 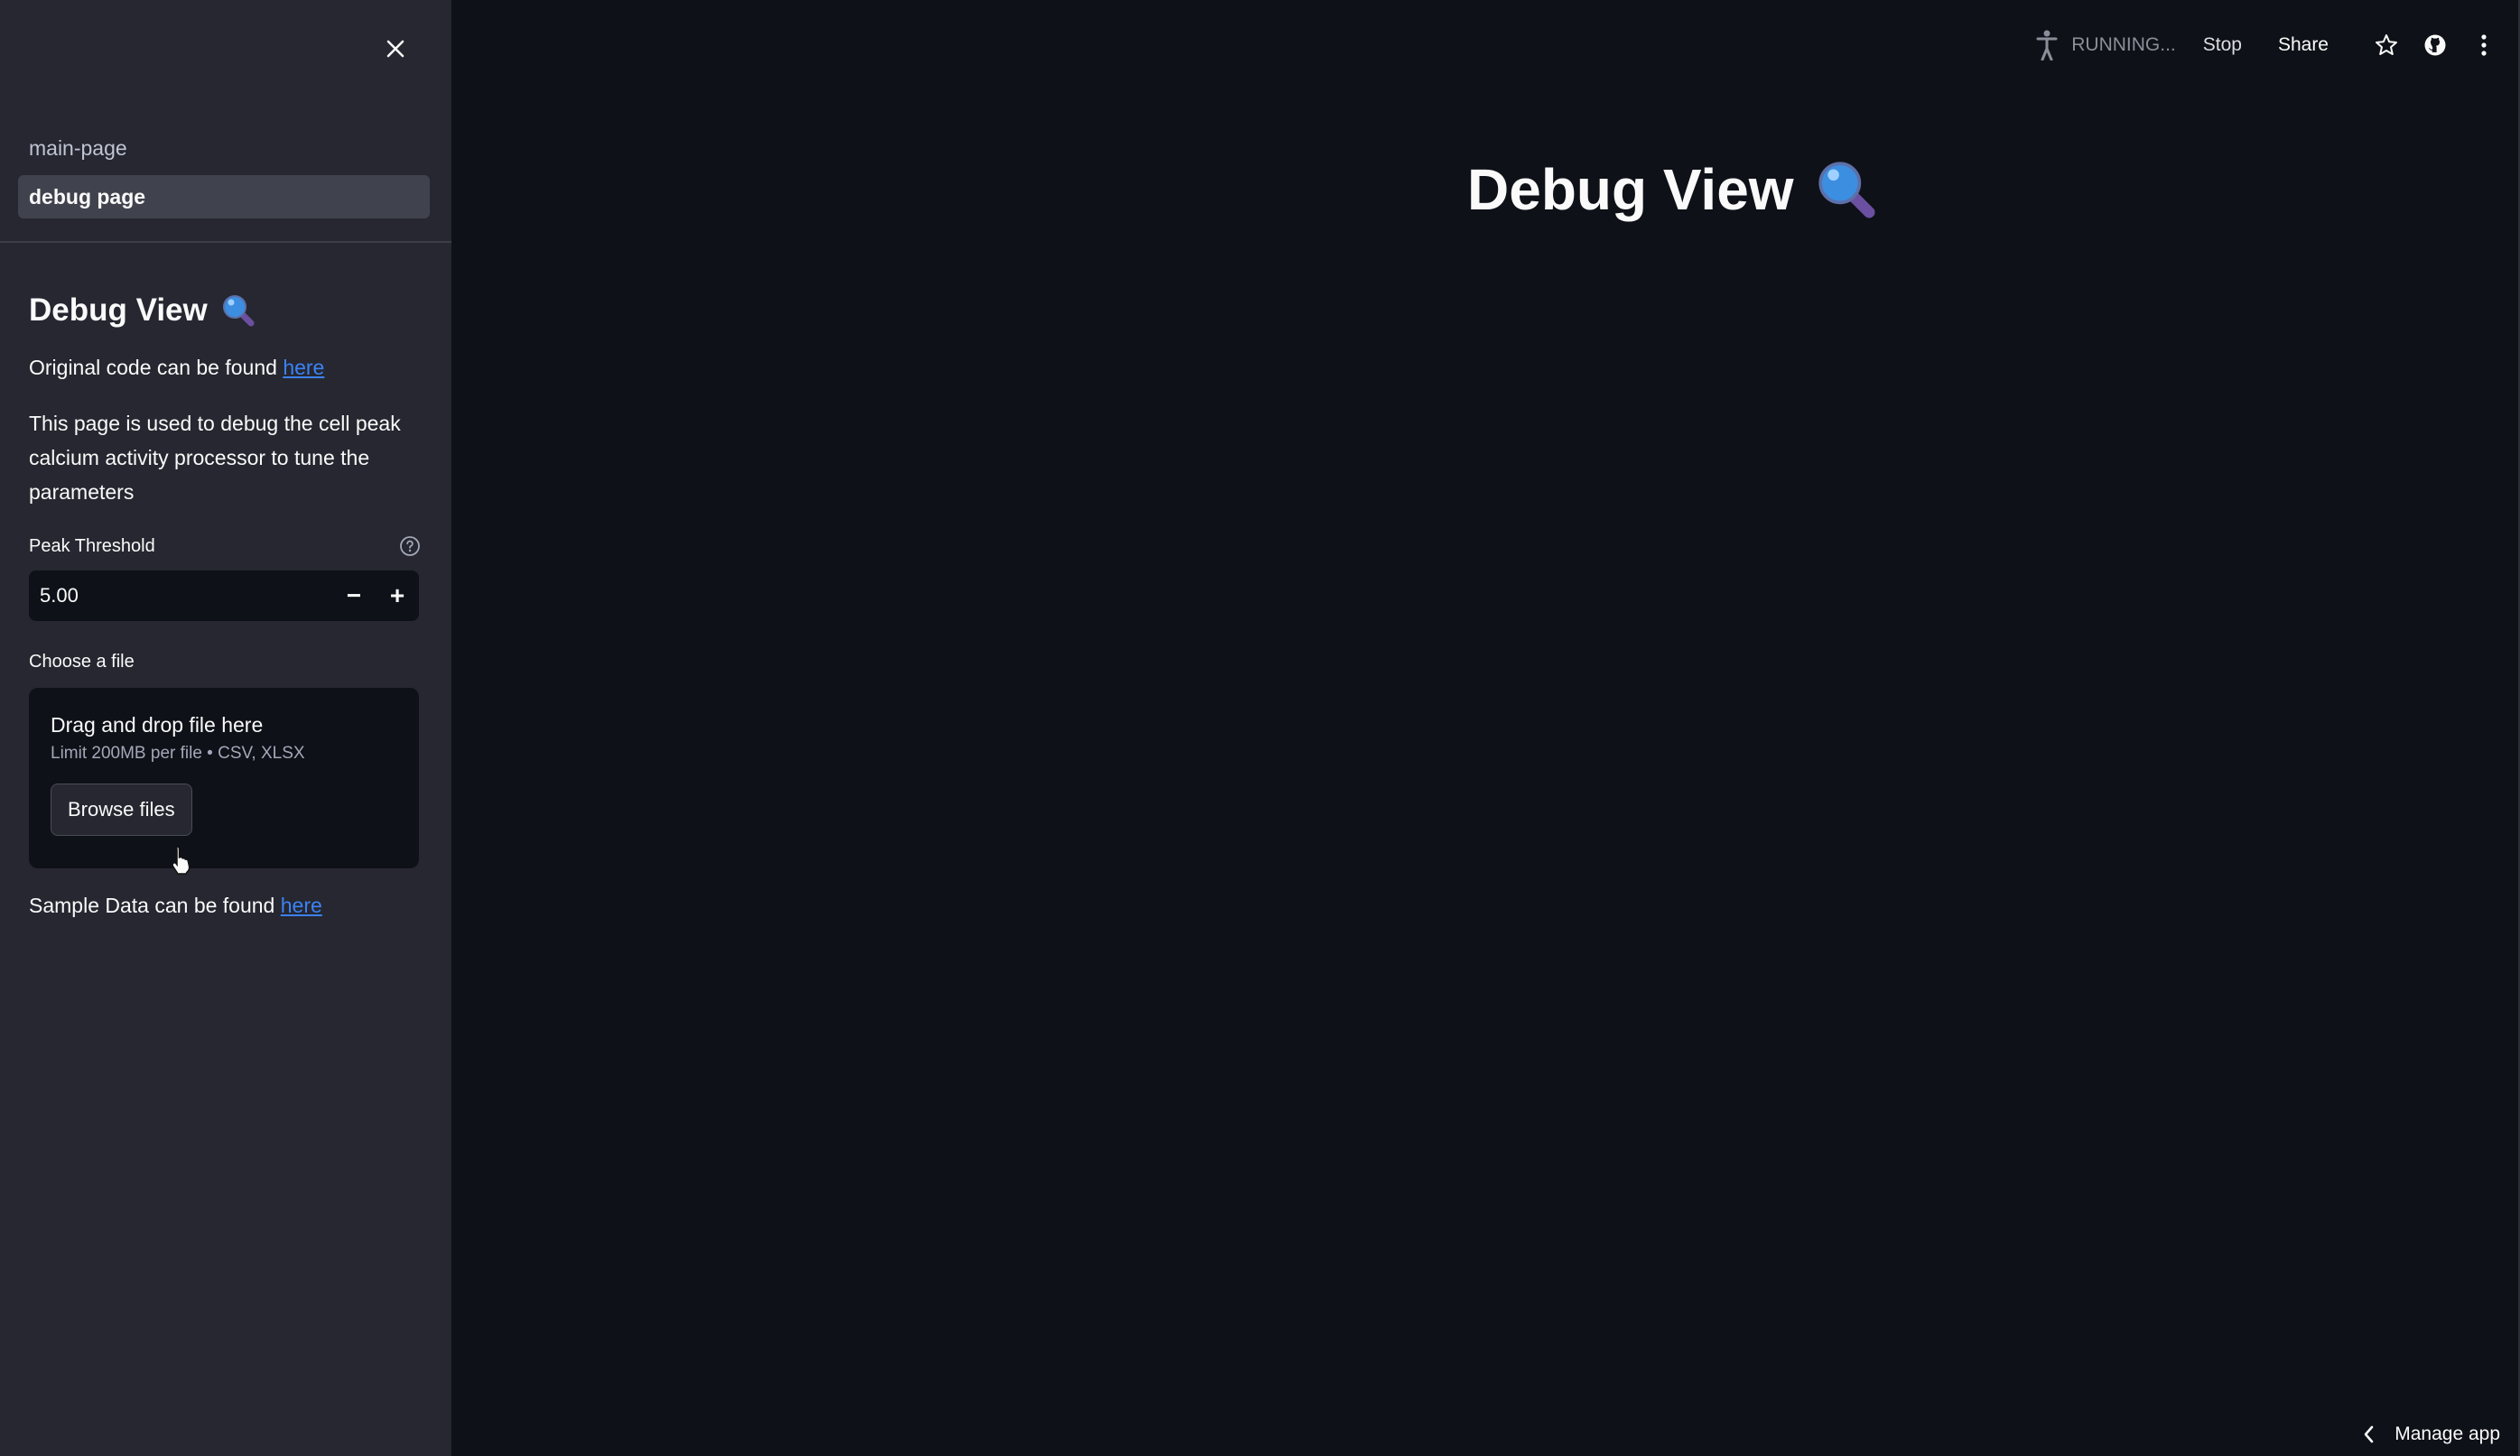 What do you see at coordinates (2369, 1434) in the screenshot?
I see `chevron-left-icon` at bounding box center [2369, 1434].